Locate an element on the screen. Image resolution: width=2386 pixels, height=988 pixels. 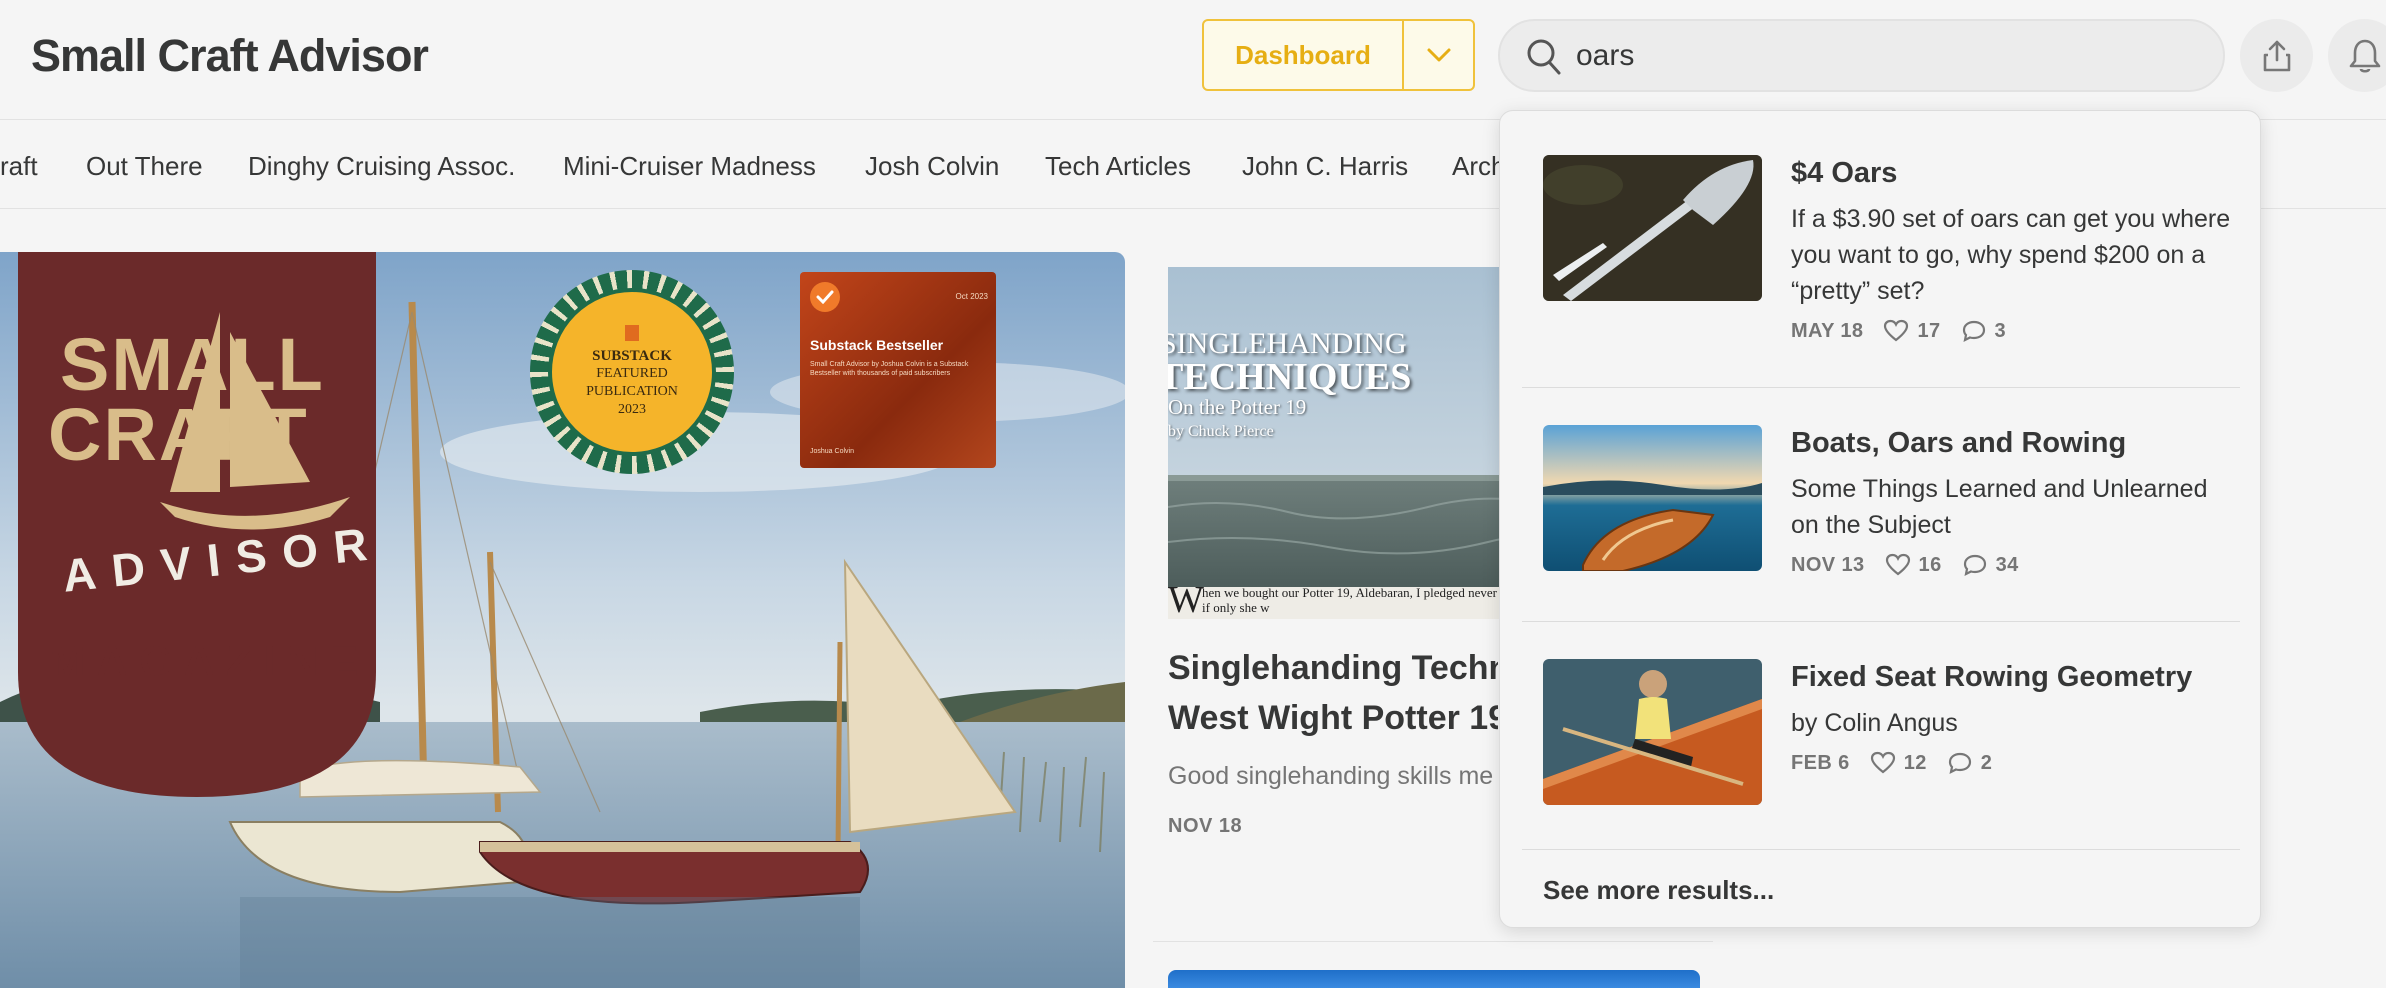
dashboard-button: Dashboard is located at coordinates (1303, 55).